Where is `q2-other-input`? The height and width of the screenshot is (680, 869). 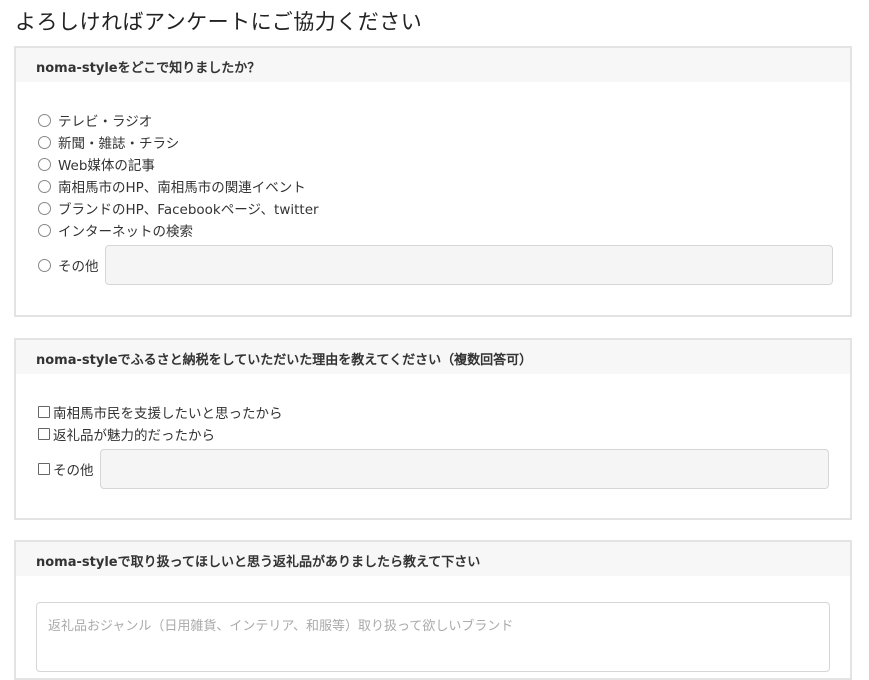
q2-other-input is located at coordinates (464, 469).